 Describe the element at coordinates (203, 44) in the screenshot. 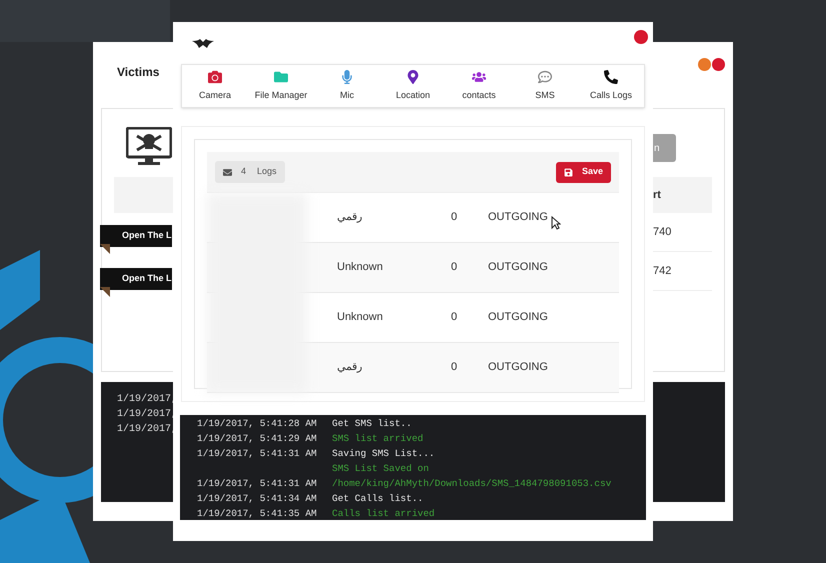

I see `bat-logo-icon` at that location.